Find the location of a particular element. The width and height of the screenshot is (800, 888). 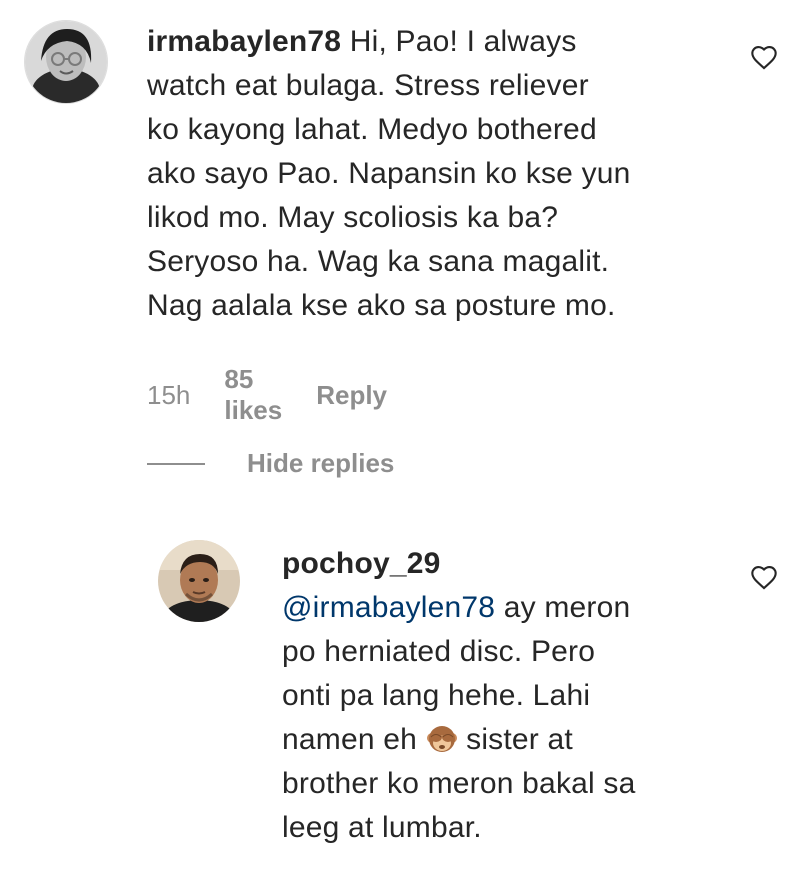

mention-link: @irmabaylen78 is located at coordinates (388, 607).